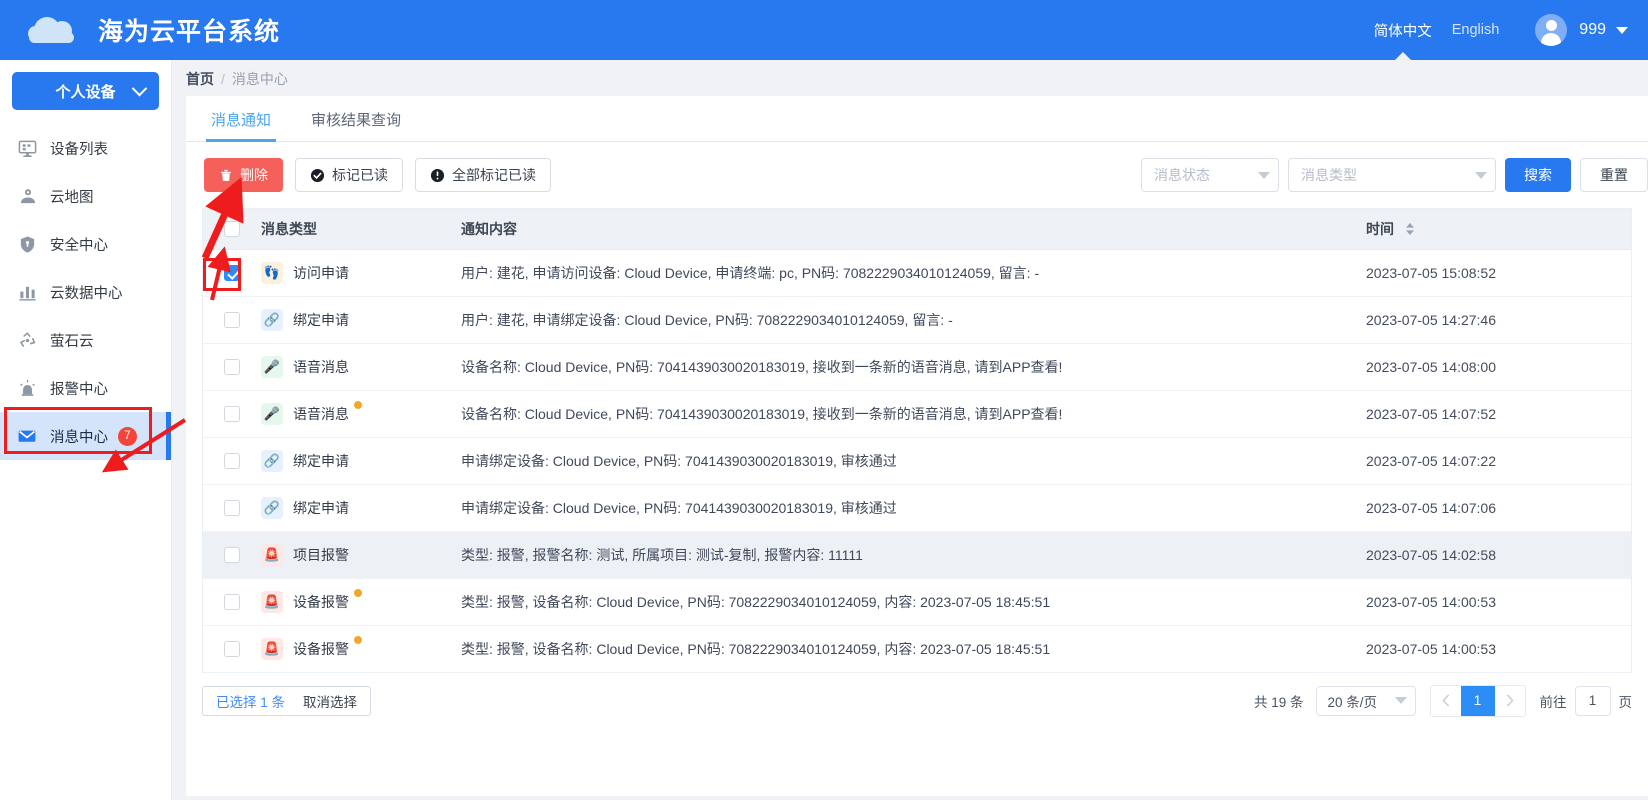 Image resolution: width=1648 pixels, height=800 pixels. I want to click on bar-chart-icon, so click(27, 292).